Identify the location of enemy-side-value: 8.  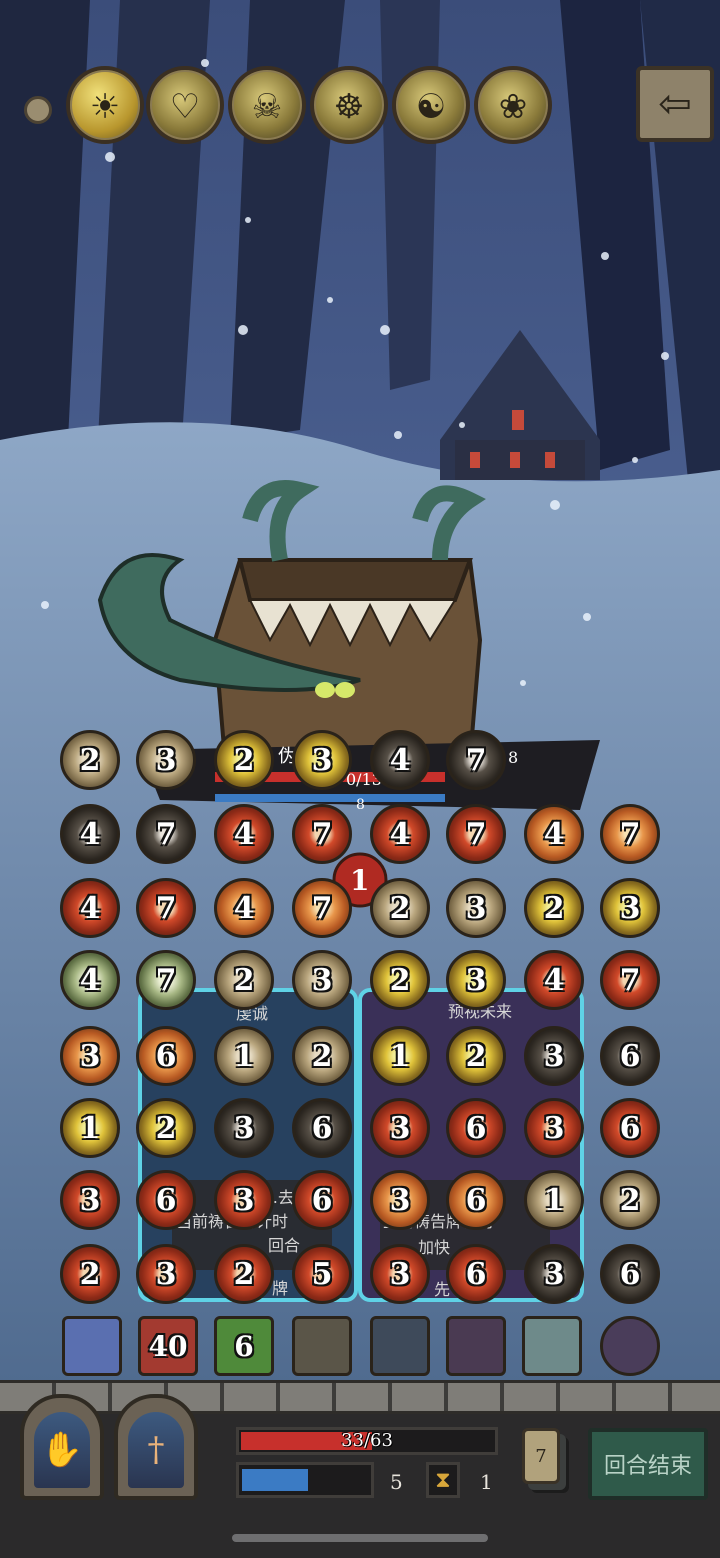
(513, 757).